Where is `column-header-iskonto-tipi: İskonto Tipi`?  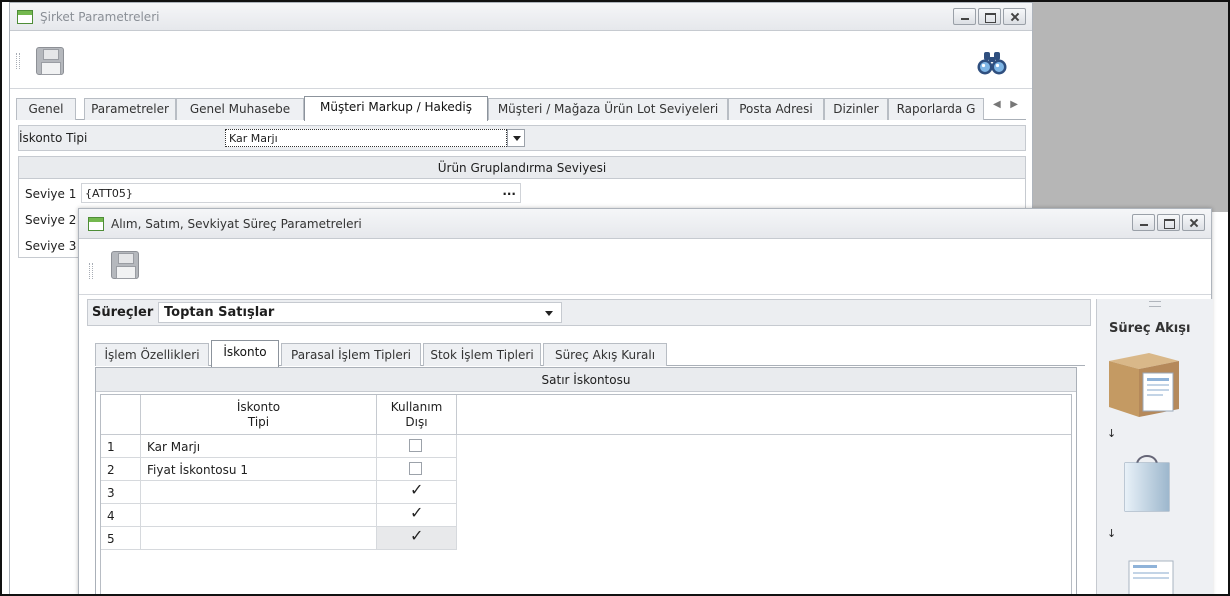 column-header-iskonto-tipi: İskonto Tipi is located at coordinates (259, 415).